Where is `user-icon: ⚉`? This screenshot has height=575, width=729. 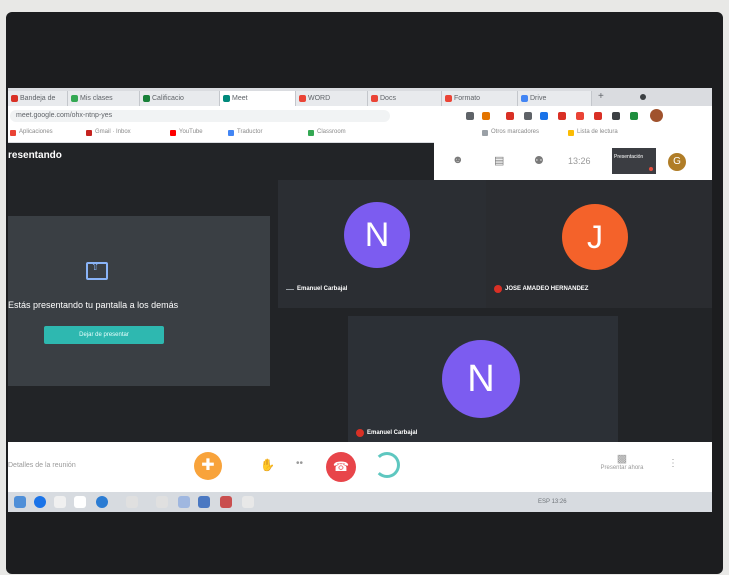
user-icon: ⚉ is located at coordinates (539, 160).